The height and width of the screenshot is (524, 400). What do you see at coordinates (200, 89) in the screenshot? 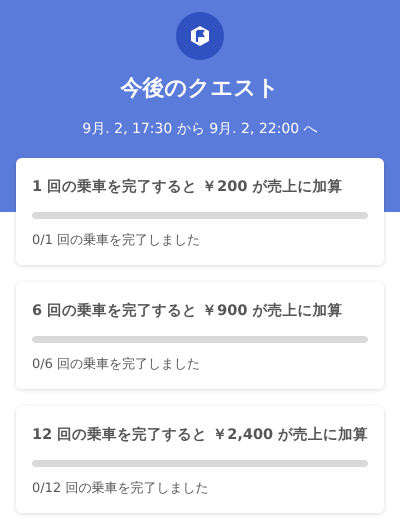
I see `page-title: 今後のクエスト` at bounding box center [200, 89].